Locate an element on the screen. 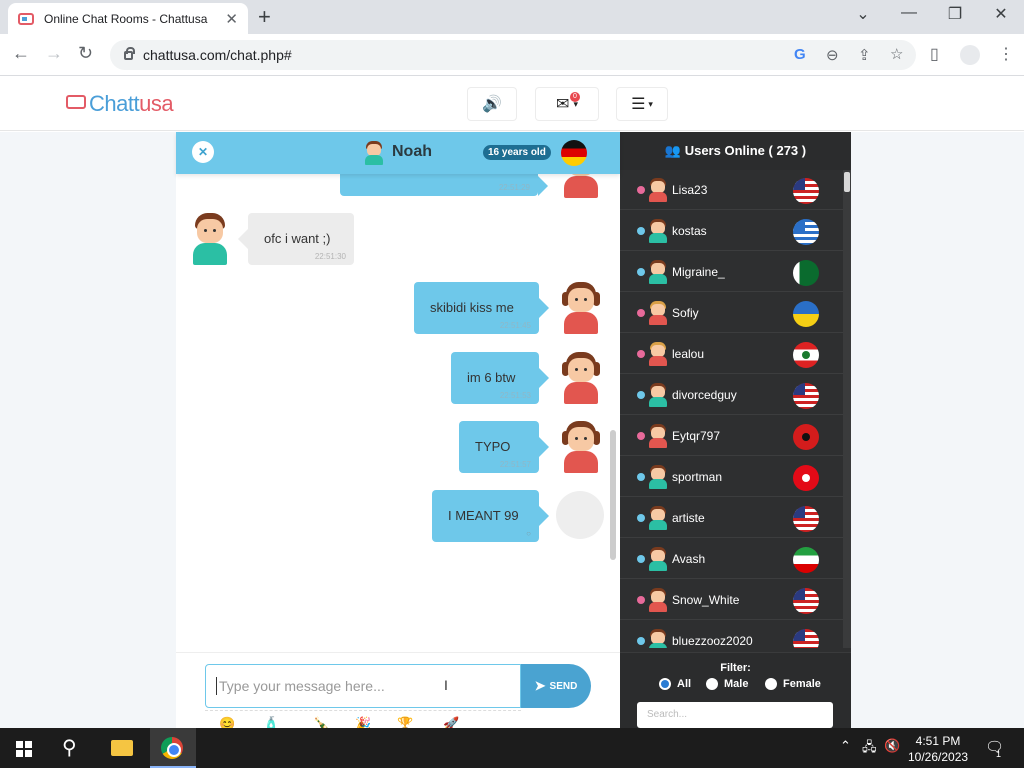  pakistan-flag-icon is located at coordinates (806, 273).